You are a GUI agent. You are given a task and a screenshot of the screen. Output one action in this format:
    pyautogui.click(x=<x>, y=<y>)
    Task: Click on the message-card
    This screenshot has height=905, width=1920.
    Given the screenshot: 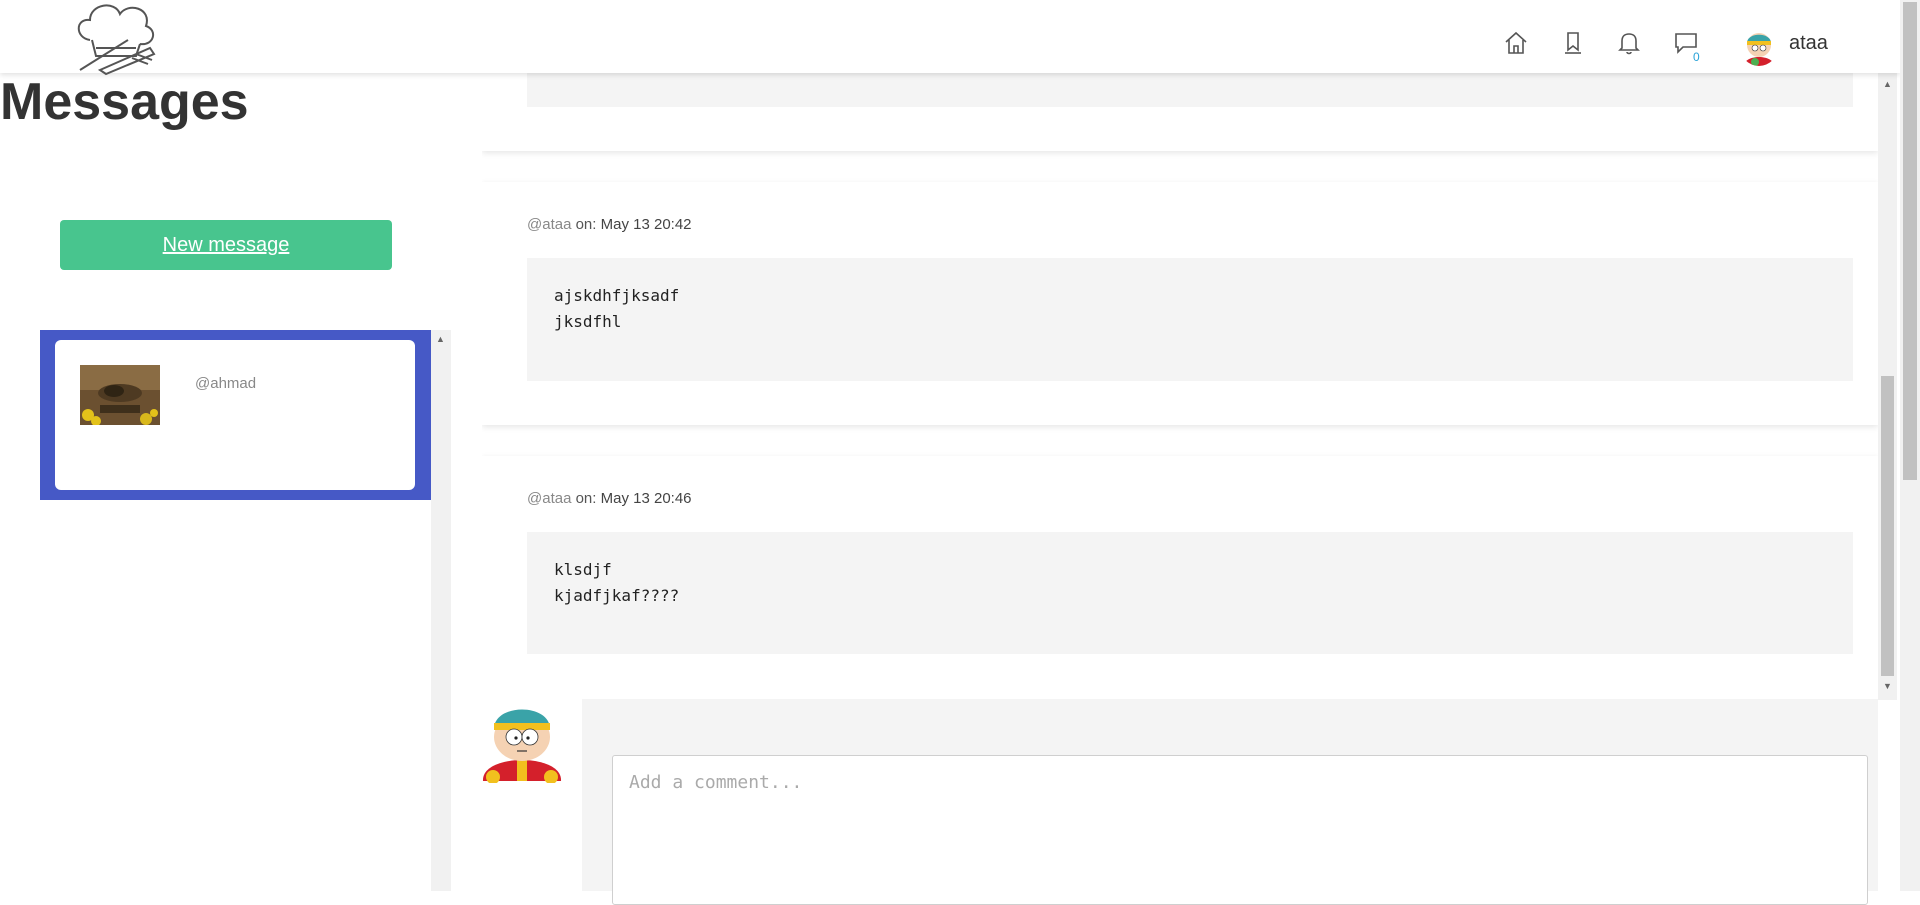 What is the action you would take?
    pyautogui.click(x=1180, y=112)
    